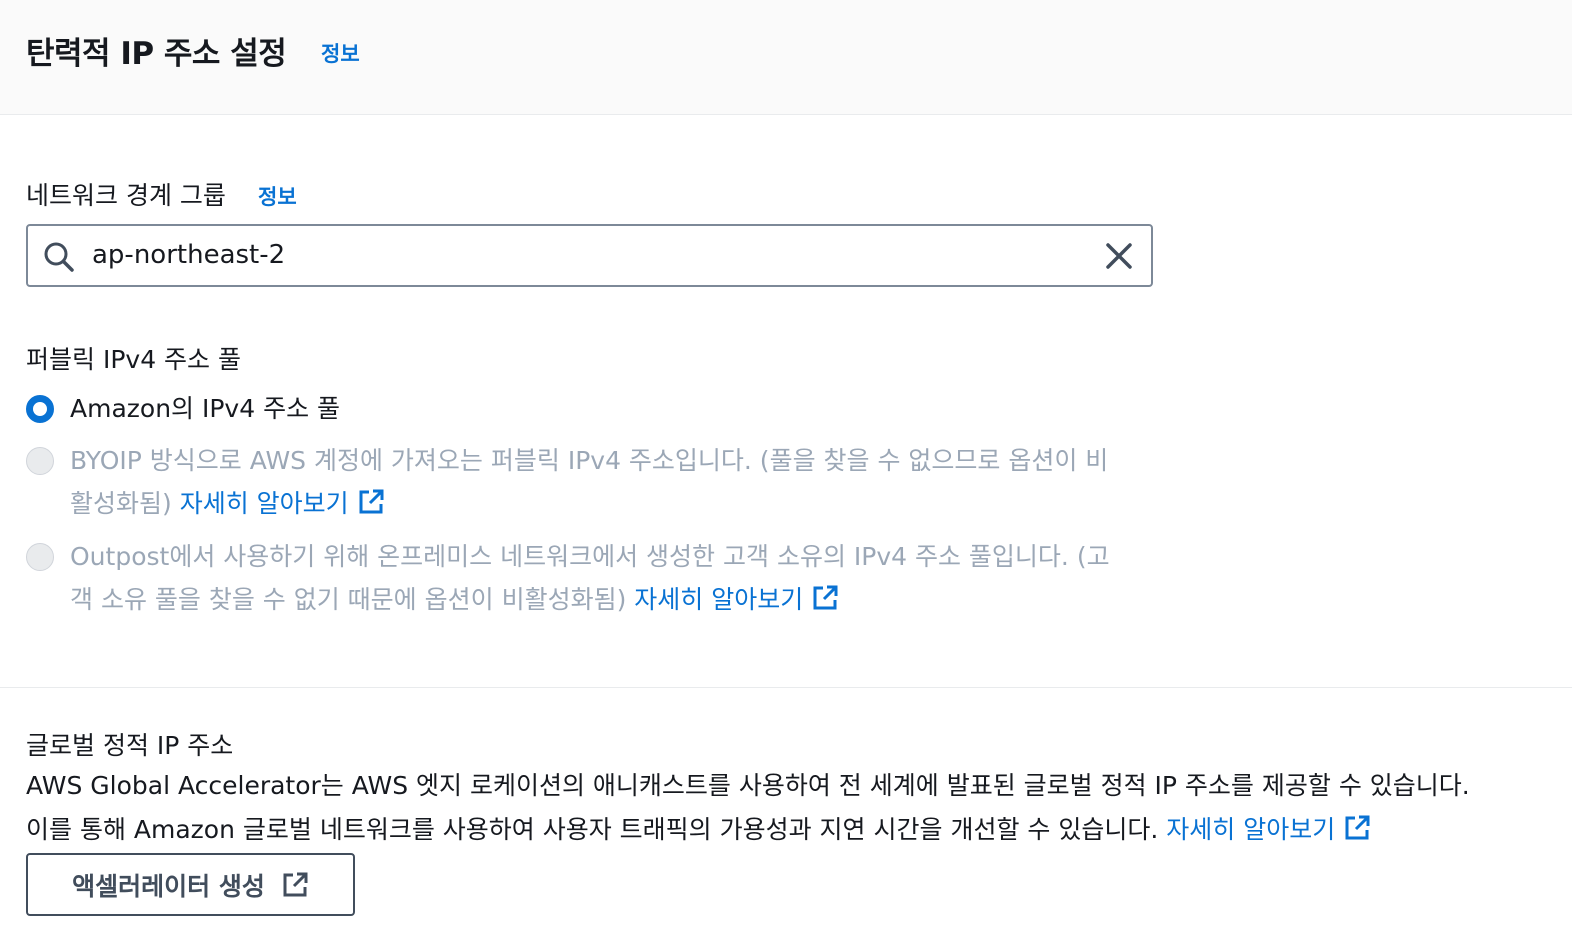 The width and height of the screenshot is (1572, 938). Describe the element at coordinates (1119, 256) in the screenshot. I see `clear-icon` at that location.